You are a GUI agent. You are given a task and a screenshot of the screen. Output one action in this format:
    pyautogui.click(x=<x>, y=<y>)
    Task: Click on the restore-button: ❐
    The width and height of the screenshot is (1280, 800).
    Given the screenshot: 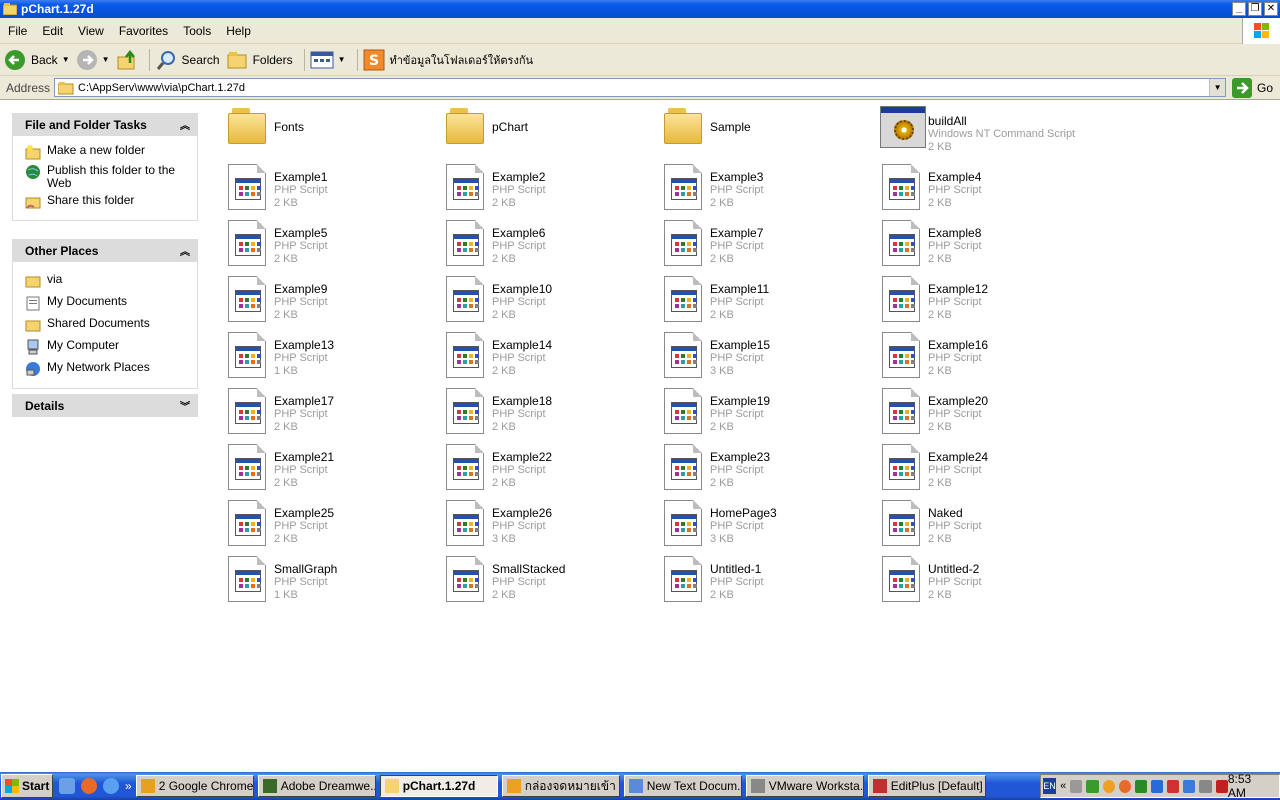 What is the action you would take?
    pyautogui.click(x=1255, y=9)
    